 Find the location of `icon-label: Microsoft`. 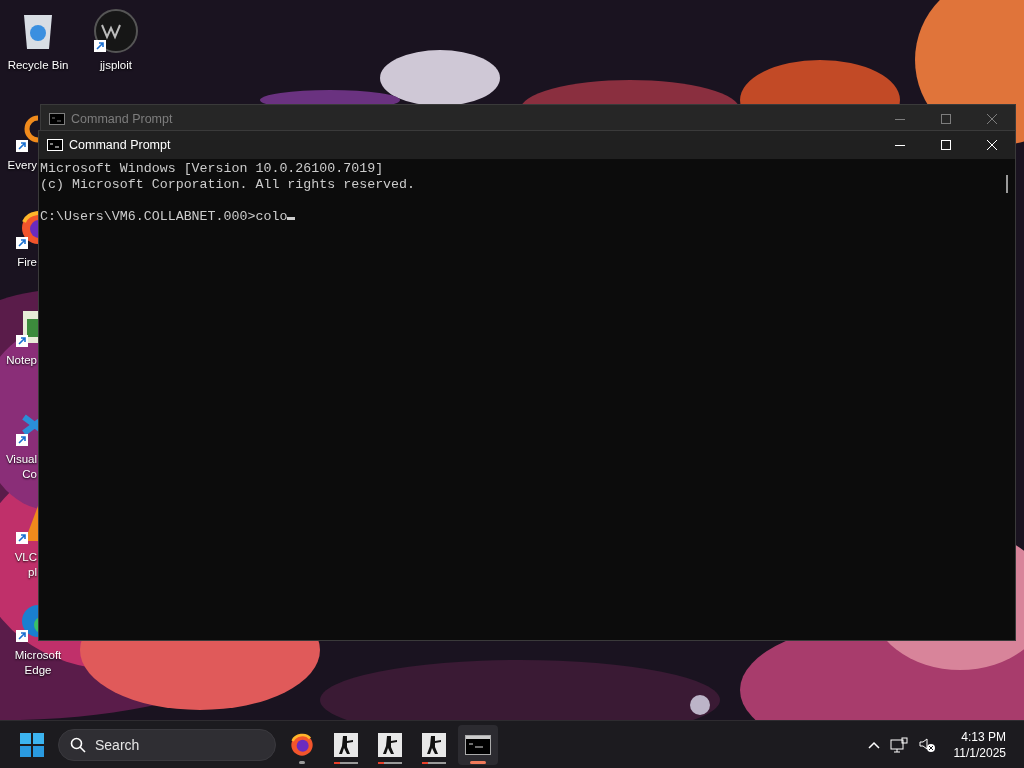

icon-label: Microsoft is located at coordinates (38, 655).